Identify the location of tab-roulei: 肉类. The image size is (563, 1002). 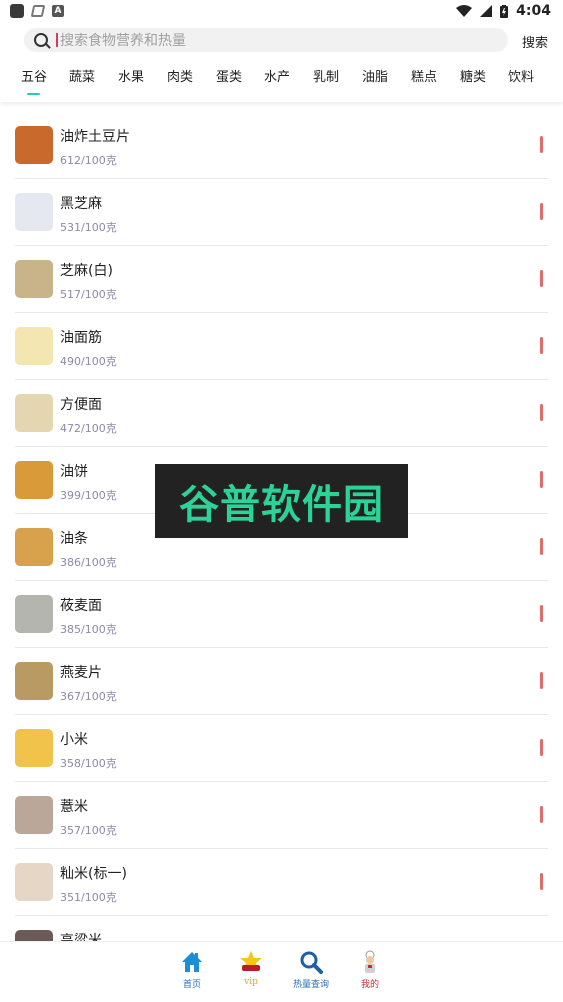
(180, 75).